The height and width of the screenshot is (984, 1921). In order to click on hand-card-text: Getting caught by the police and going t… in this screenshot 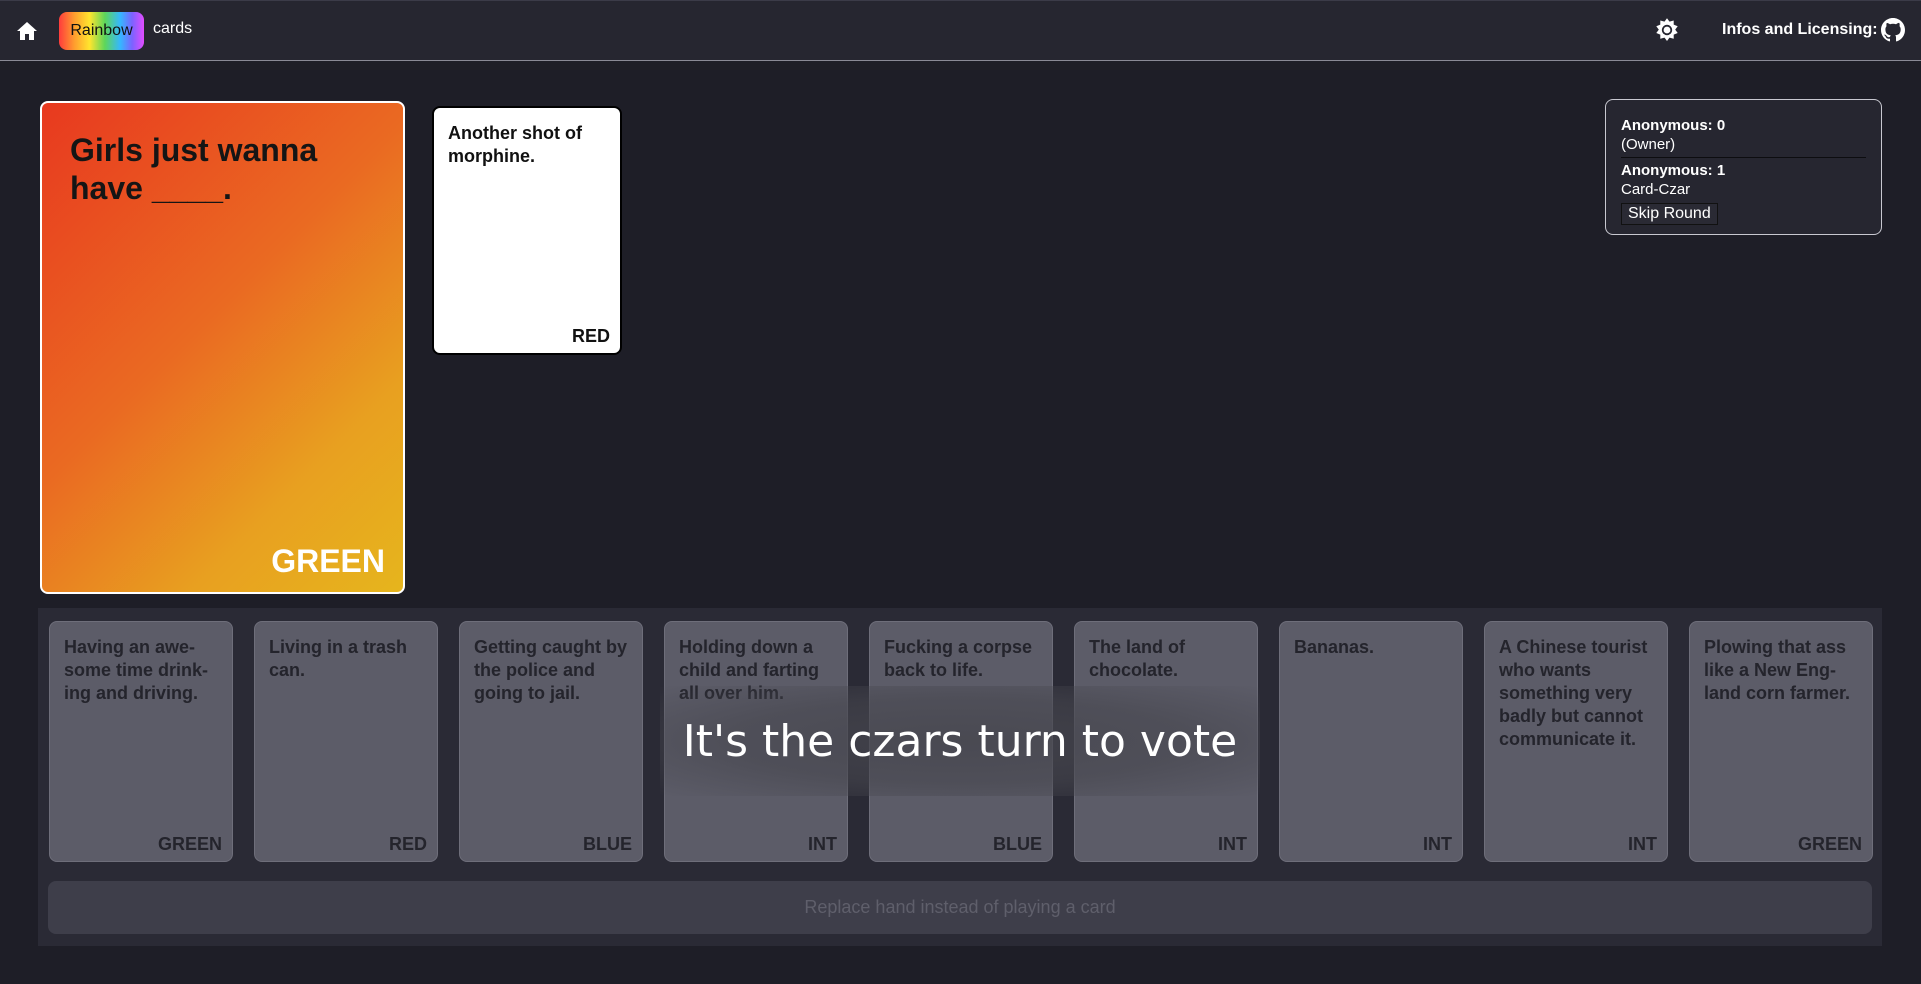, I will do `click(550, 670)`.